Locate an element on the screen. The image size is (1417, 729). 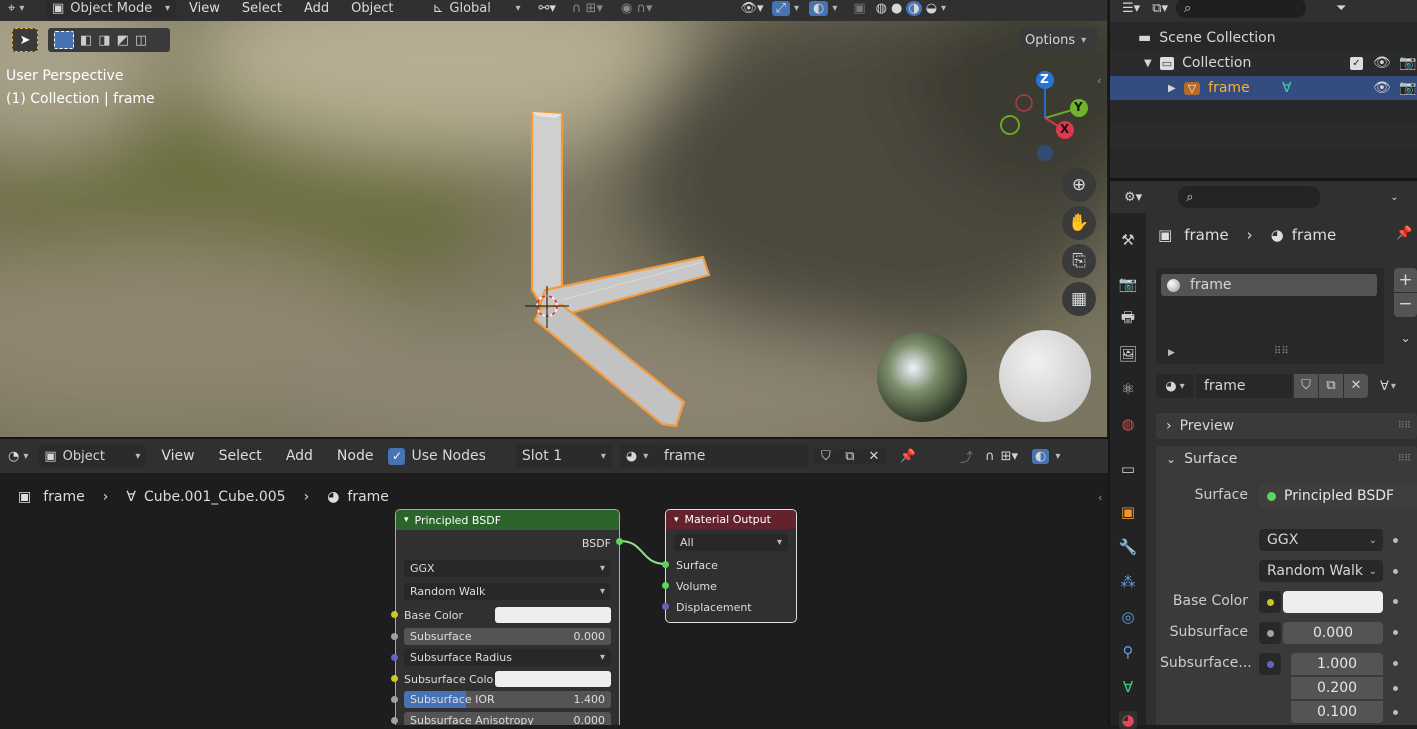
material-slot-item: frame is located at coordinates (1269, 285).